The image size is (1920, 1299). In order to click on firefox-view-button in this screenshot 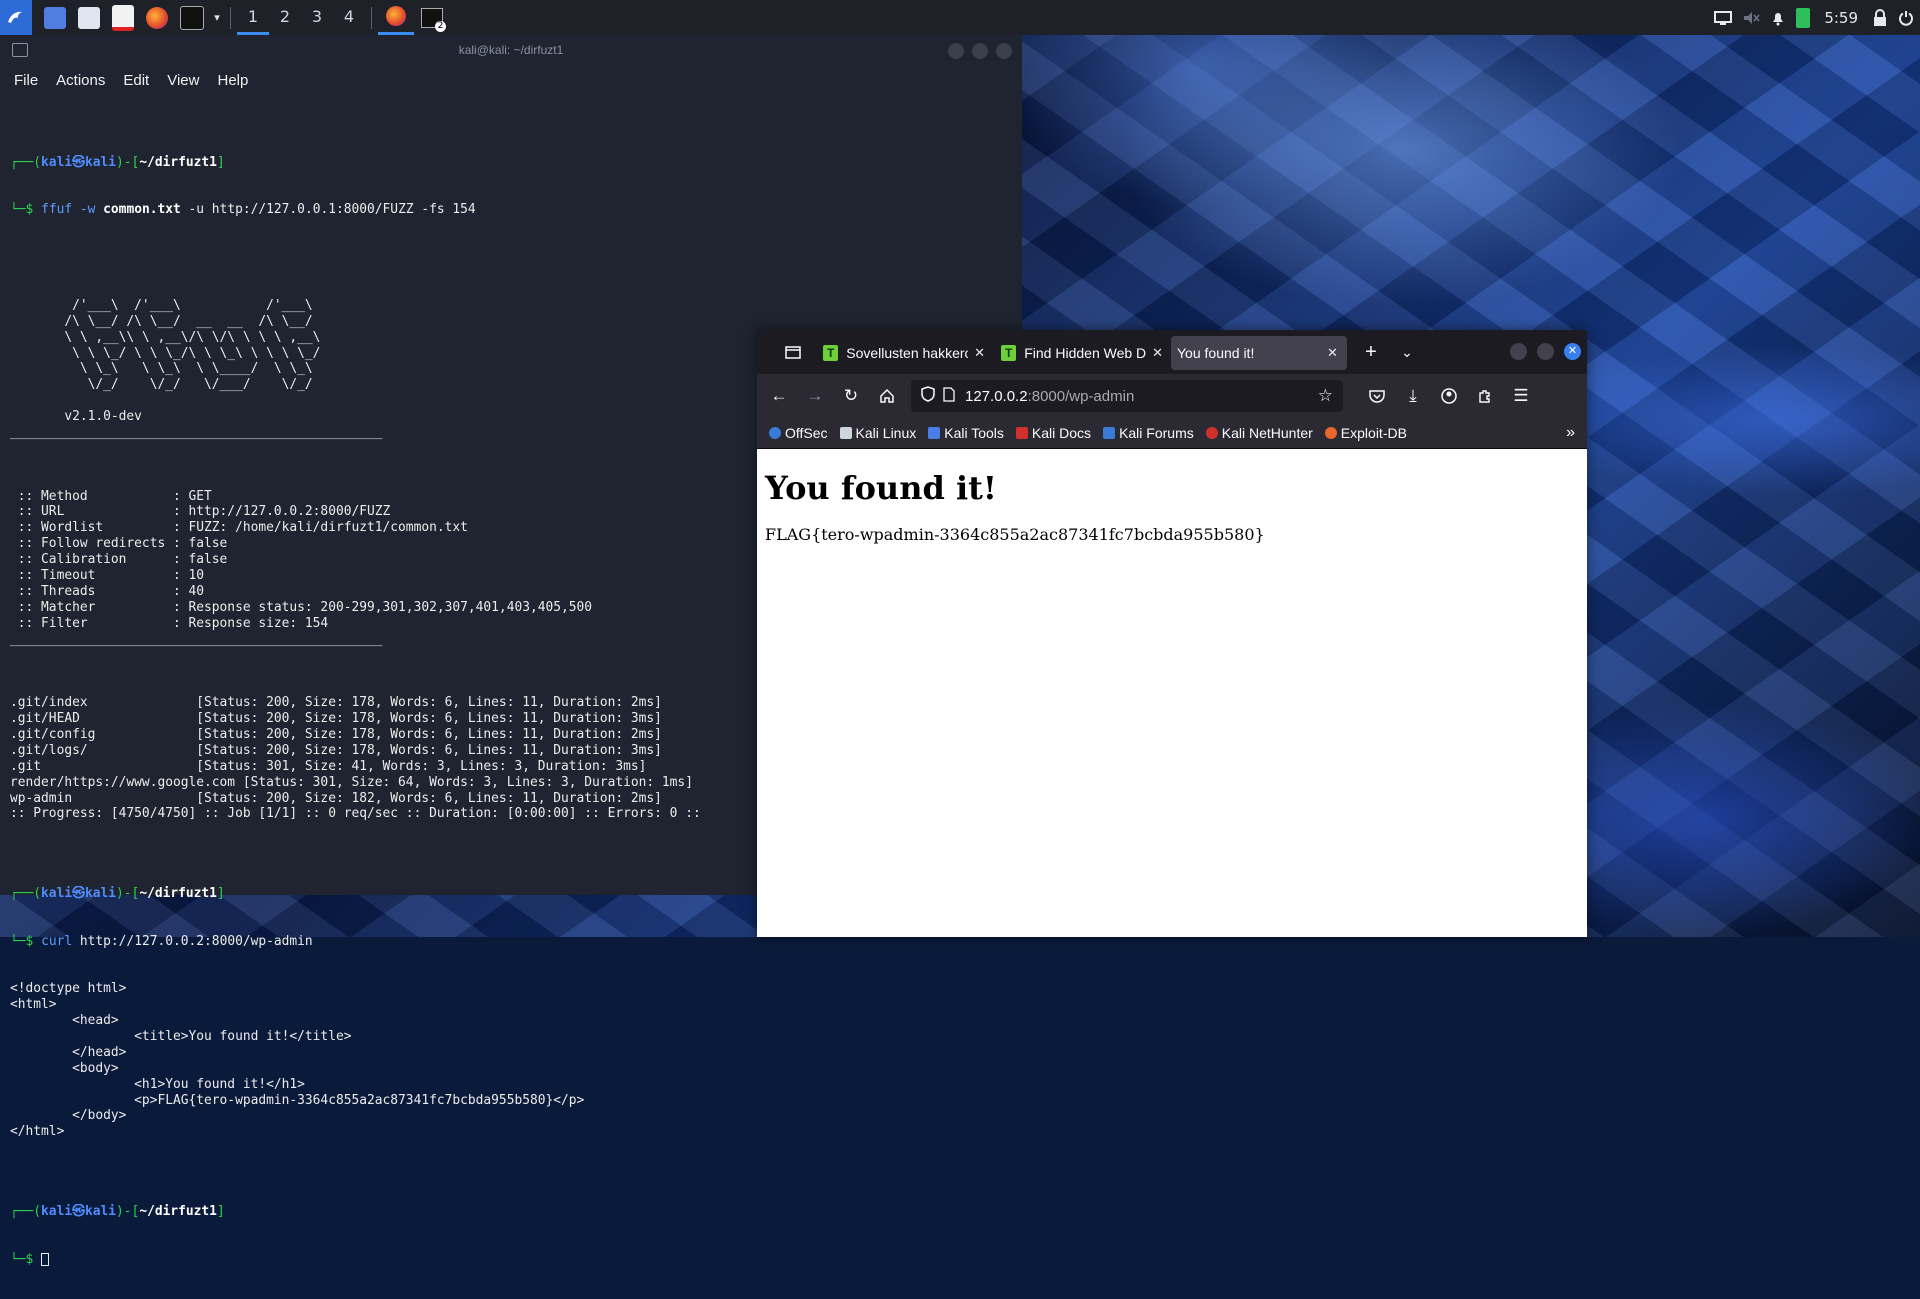, I will do `click(793, 352)`.